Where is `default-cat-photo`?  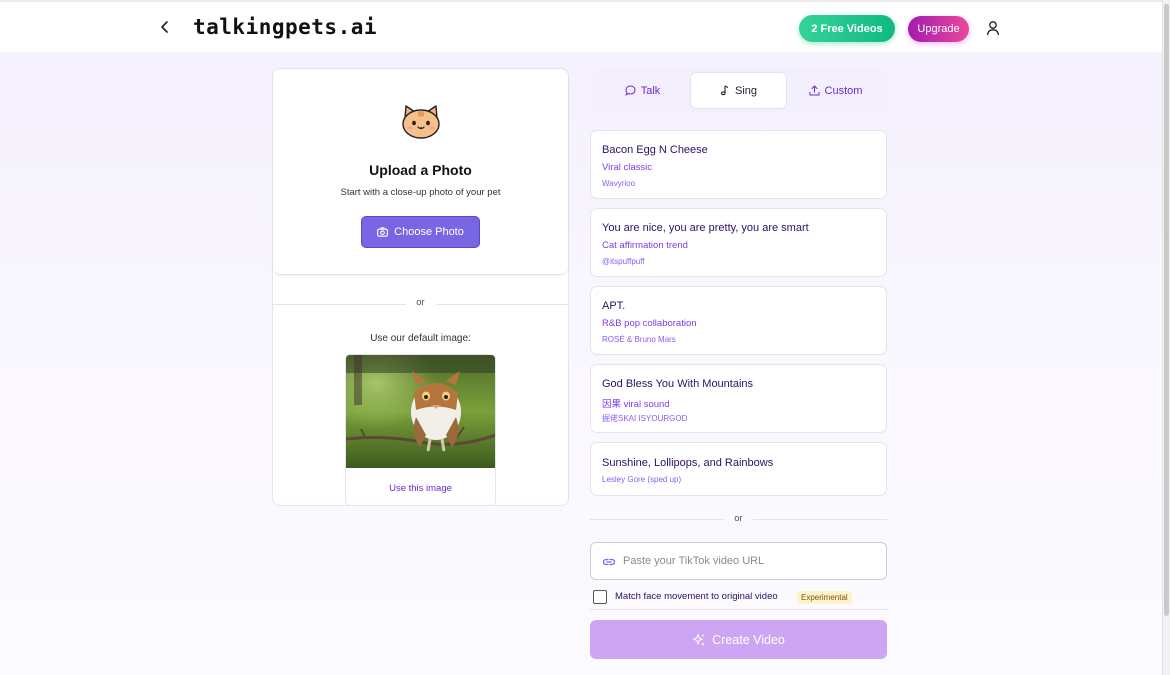 default-cat-photo is located at coordinates (420, 411).